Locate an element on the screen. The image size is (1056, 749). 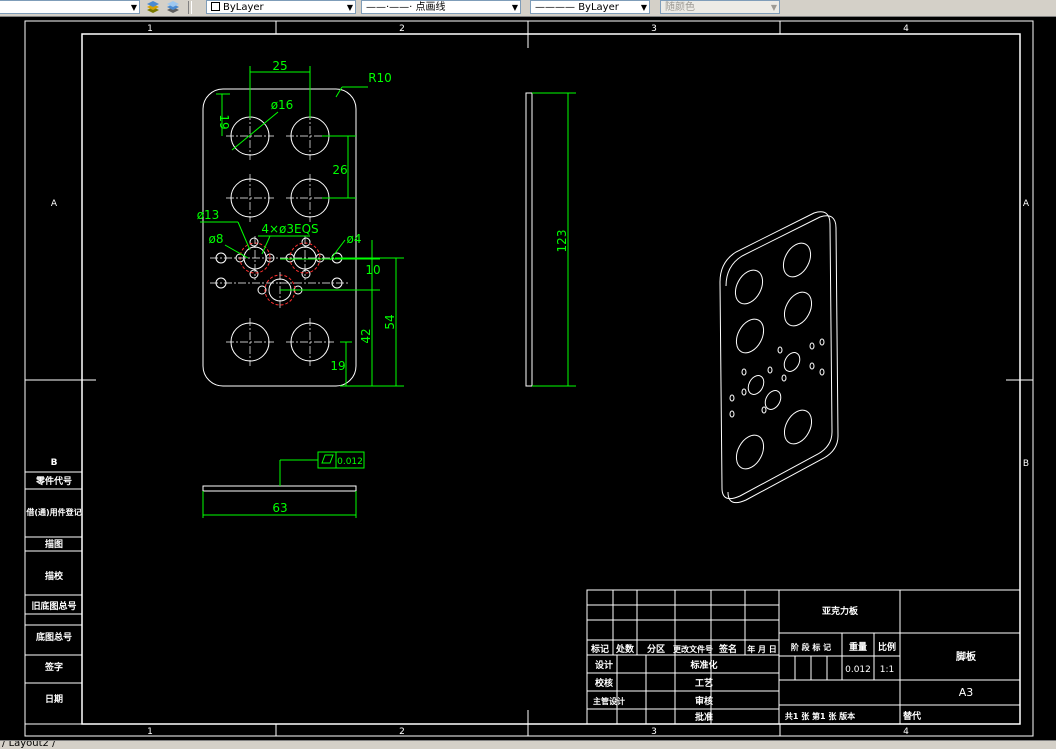
title-sheet-size: A3 is located at coordinates (966, 692).